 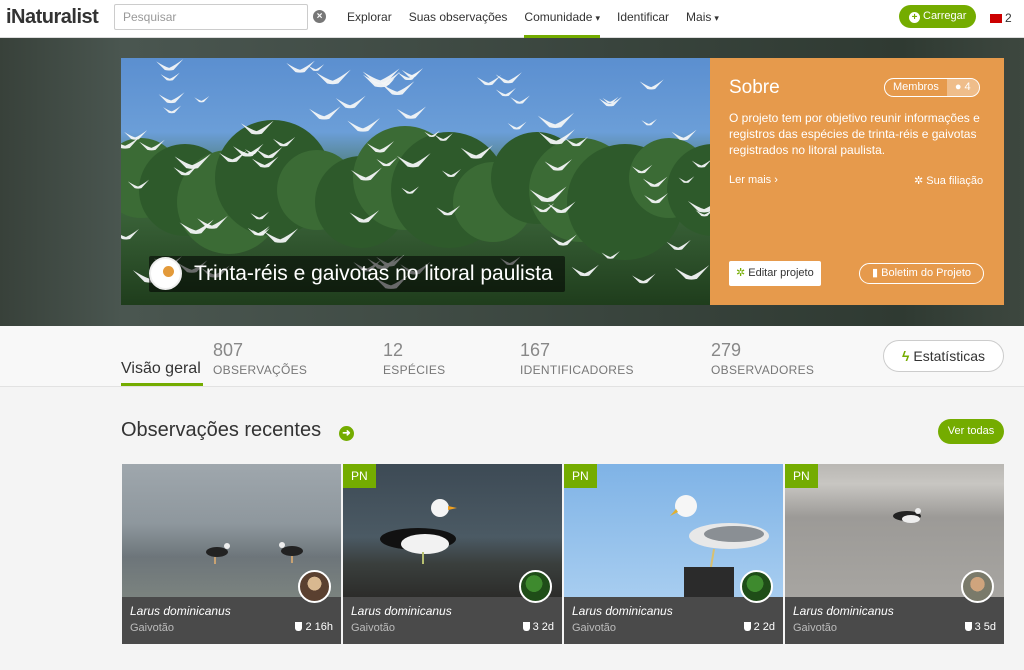 I want to click on edit-project-button: ✲ Editar projeto, so click(x=775, y=273).